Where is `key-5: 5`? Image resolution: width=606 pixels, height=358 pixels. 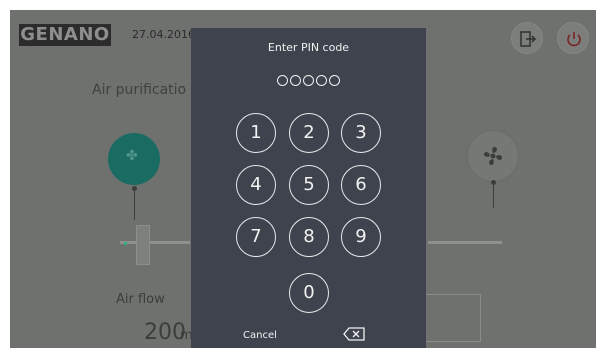 key-5: 5 is located at coordinates (309, 185).